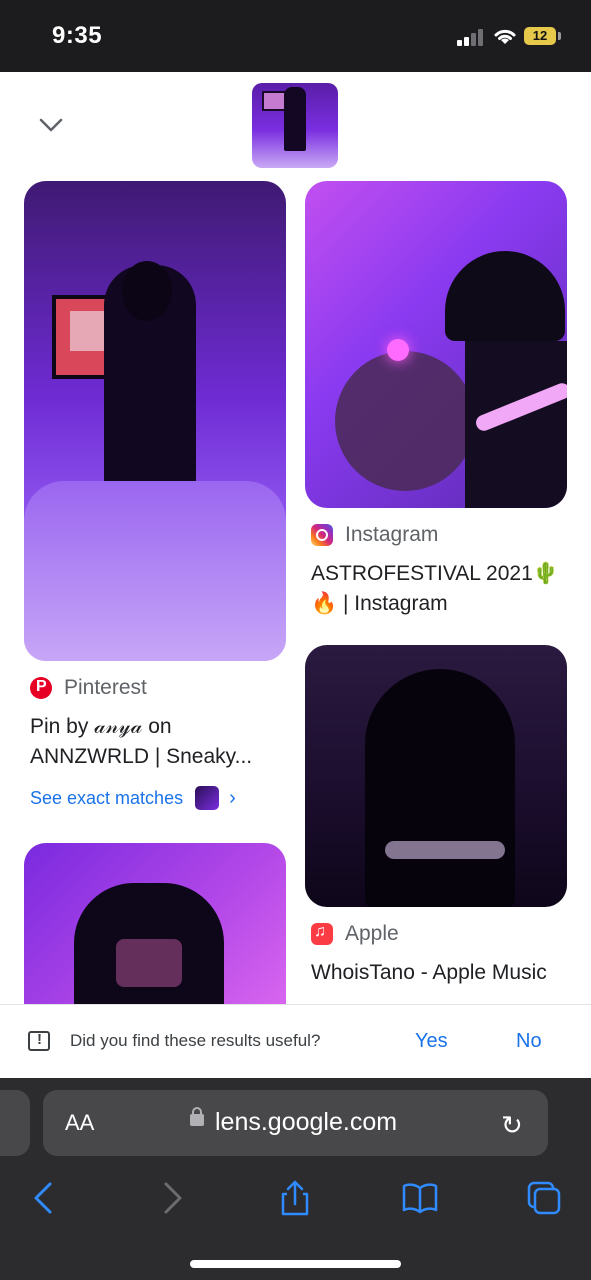 The image size is (591, 1280). I want to click on feedback-yes-button: Yes, so click(431, 1041).